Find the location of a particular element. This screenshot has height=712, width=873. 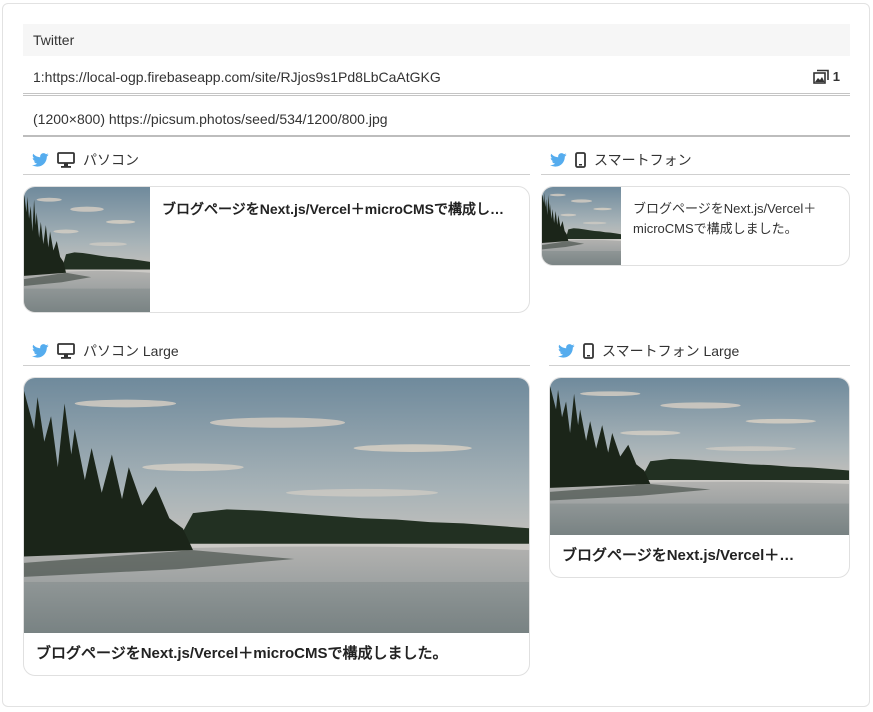

section-title: Twitter is located at coordinates (436, 40).